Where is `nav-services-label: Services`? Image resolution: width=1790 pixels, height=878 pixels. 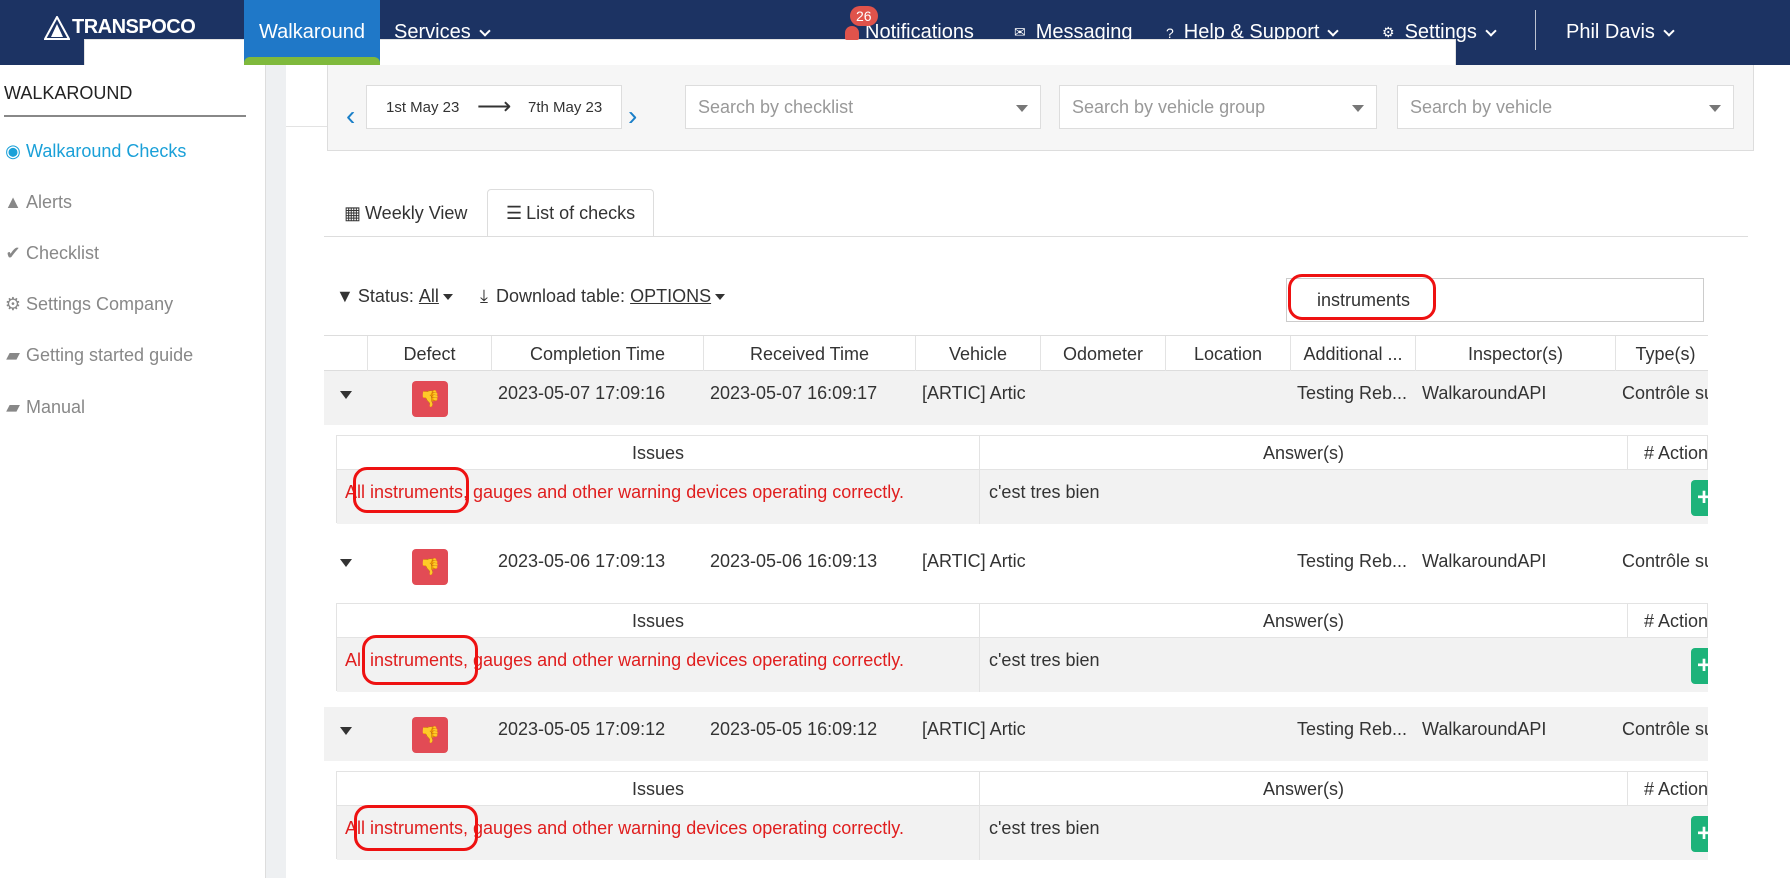 nav-services-label: Services is located at coordinates (432, 32).